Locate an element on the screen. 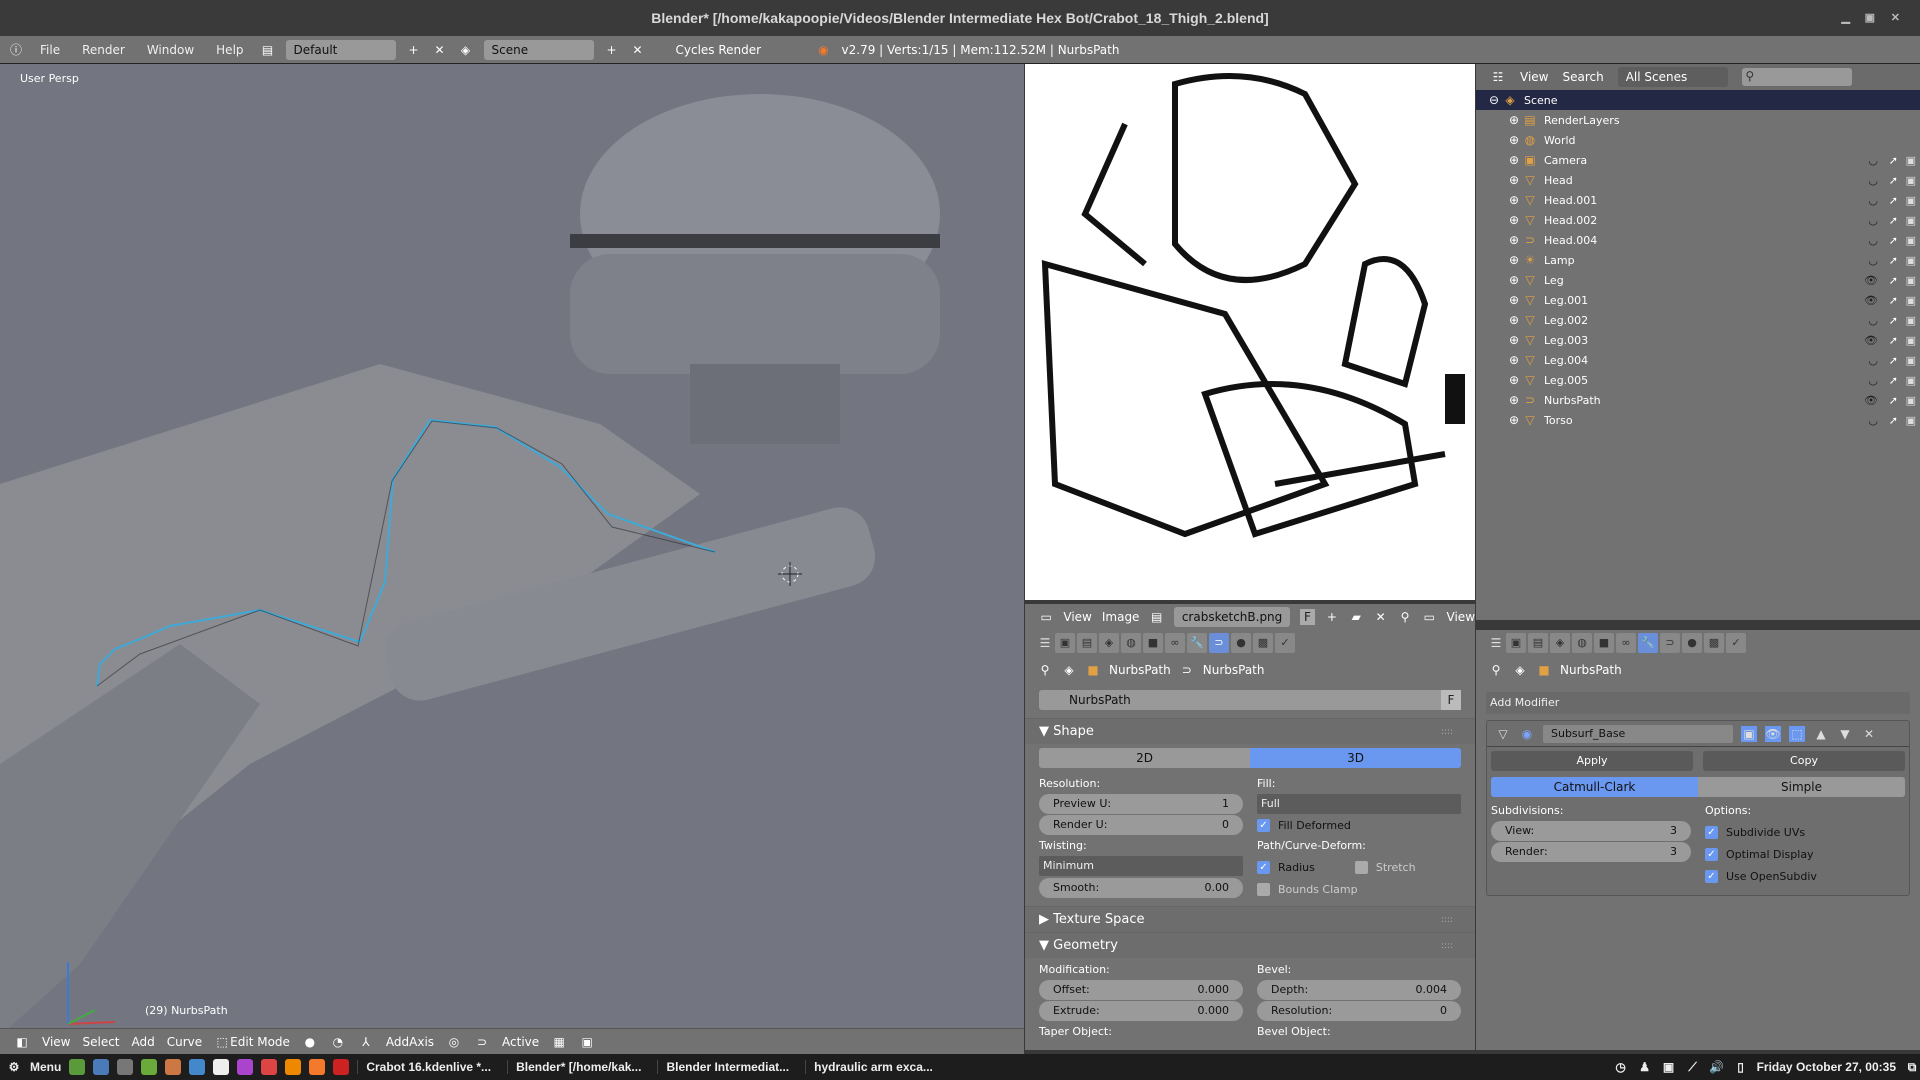 This screenshot has width=1920, height=1080. volume-icon: 🔊 is located at coordinates (1717, 1067).